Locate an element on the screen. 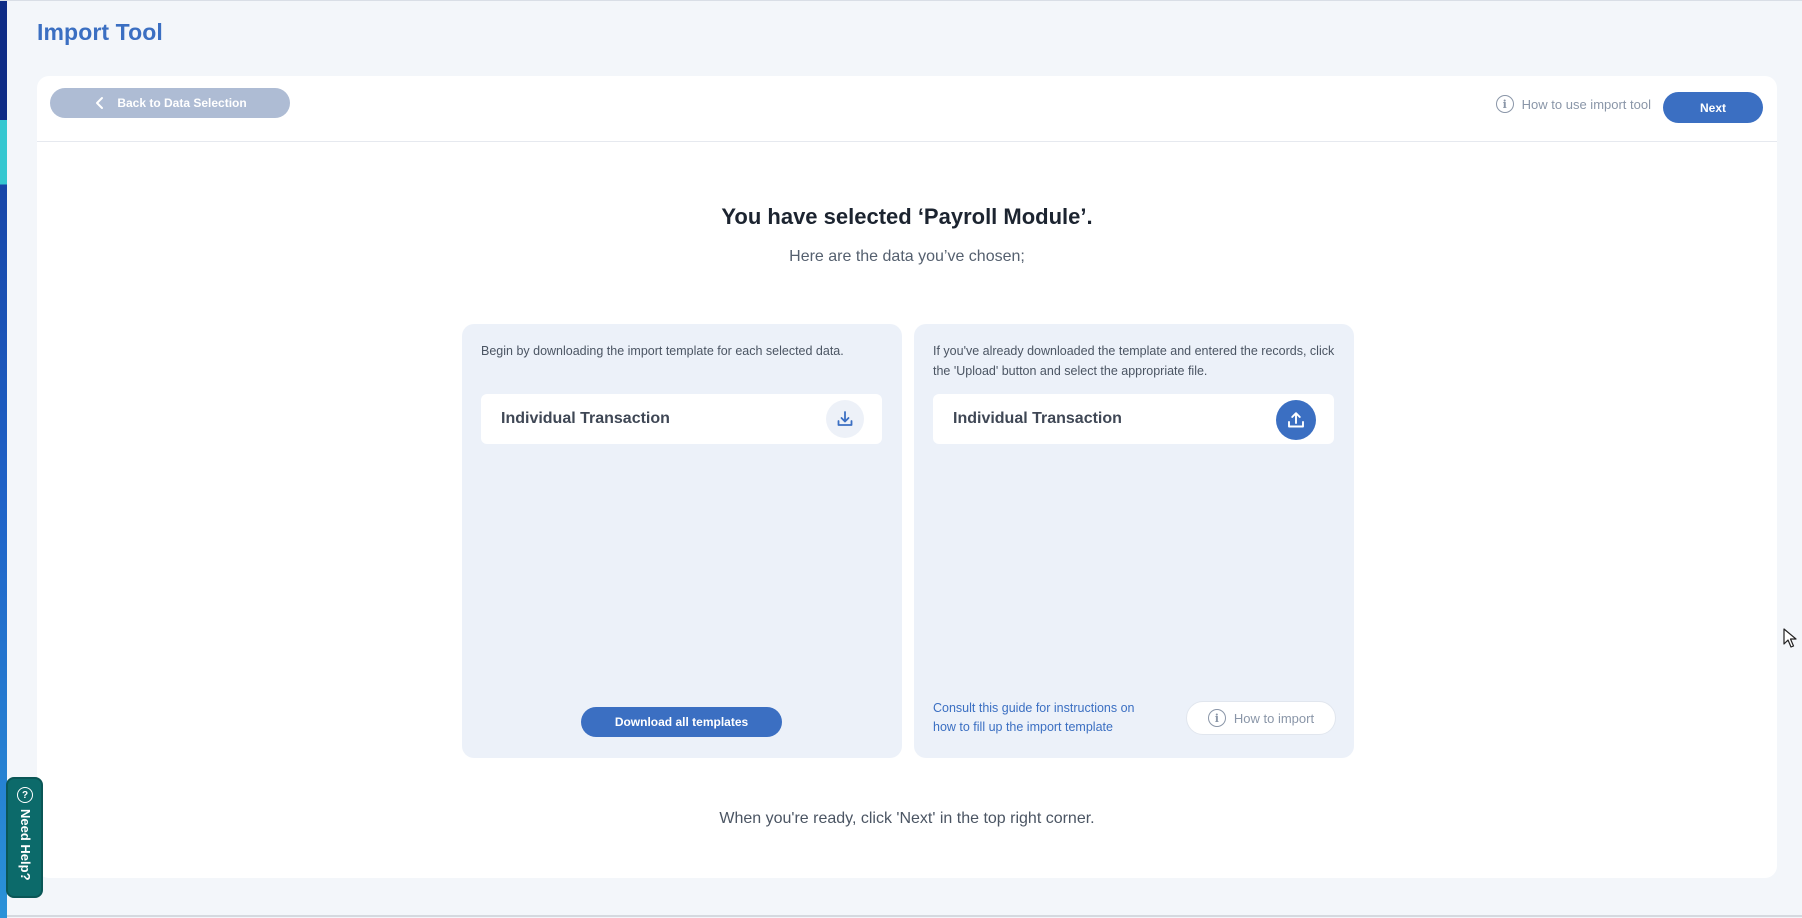  mouse-cursor-icon is located at coordinates (1790, 638).